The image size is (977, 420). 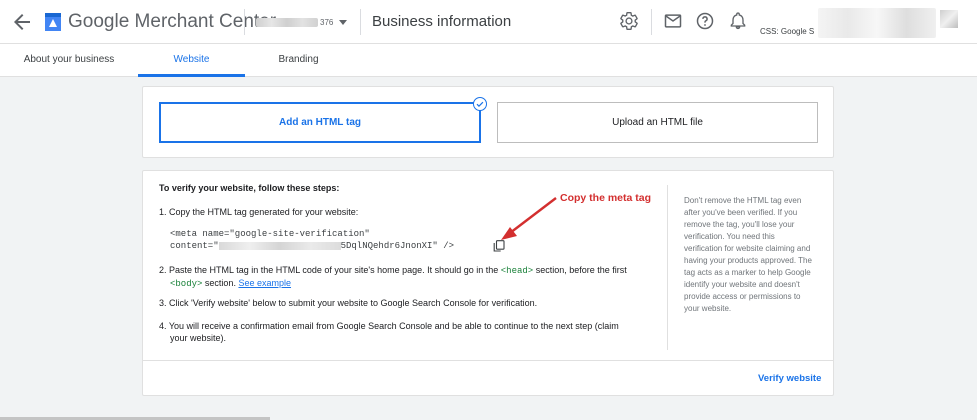 What do you see at coordinates (629, 21) in the screenshot?
I see `settings-icon` at bounding box center [629, 21].